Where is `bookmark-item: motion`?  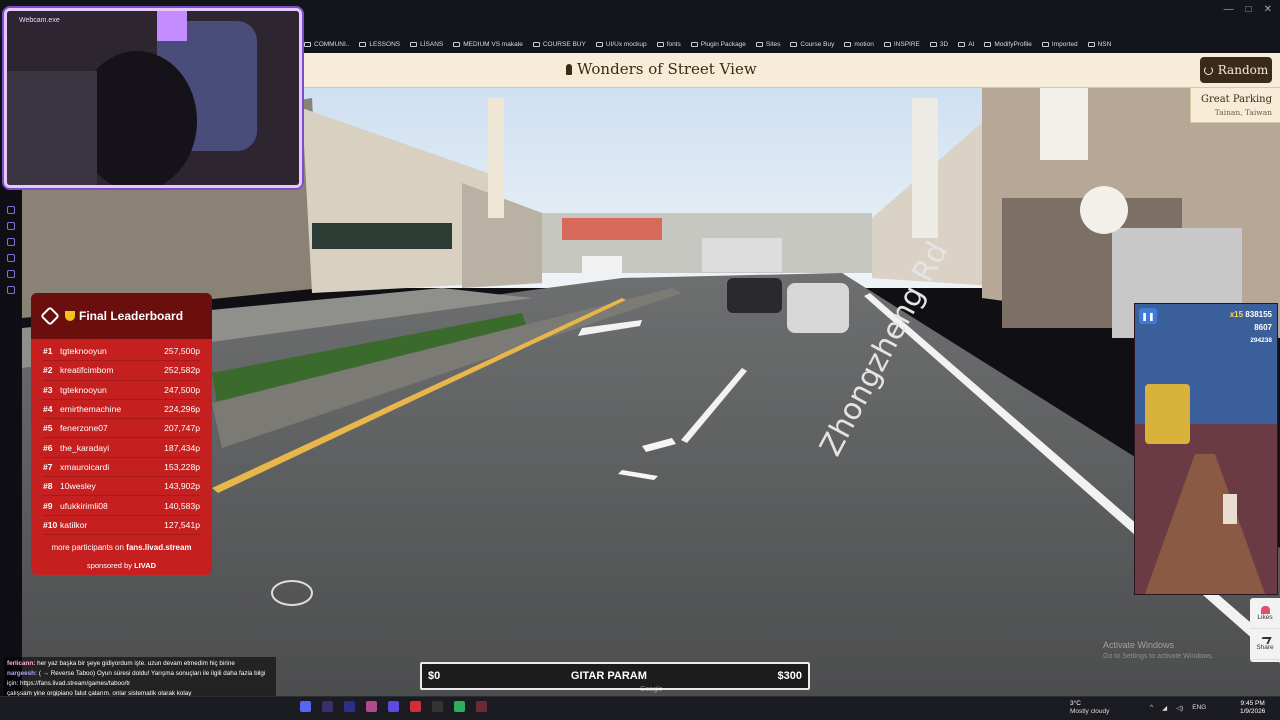 bookmark-item: motion is located at coordinates (859, 44).